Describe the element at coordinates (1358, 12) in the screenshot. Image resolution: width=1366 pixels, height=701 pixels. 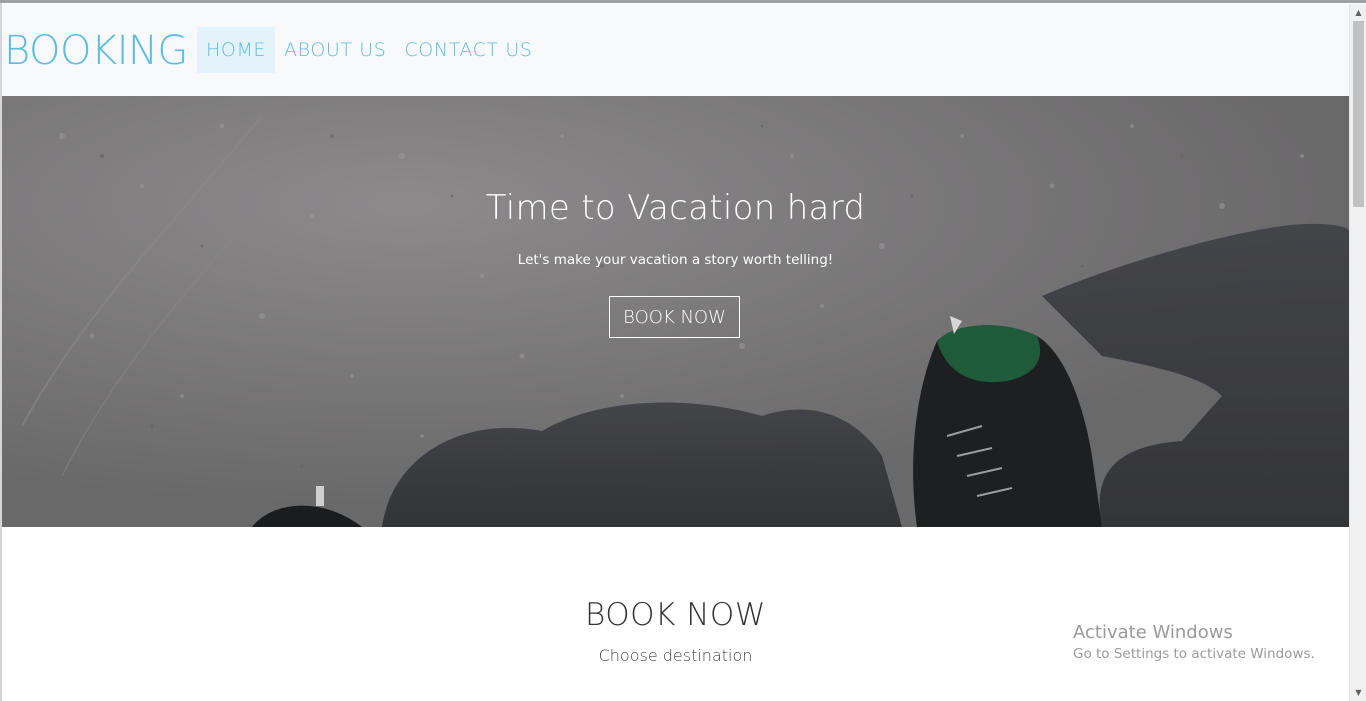
I see `scroll-up-arrow-icon: ▲` at that location.